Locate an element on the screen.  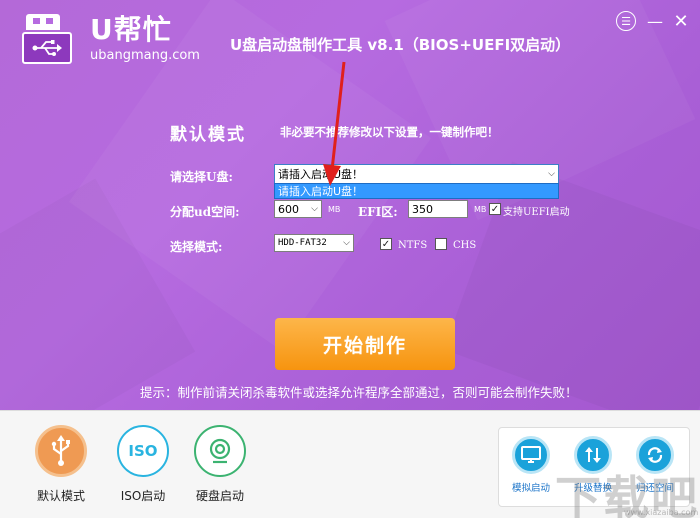
simulate-boot-button: 模拟启动 is located at coordinates (531, 465).